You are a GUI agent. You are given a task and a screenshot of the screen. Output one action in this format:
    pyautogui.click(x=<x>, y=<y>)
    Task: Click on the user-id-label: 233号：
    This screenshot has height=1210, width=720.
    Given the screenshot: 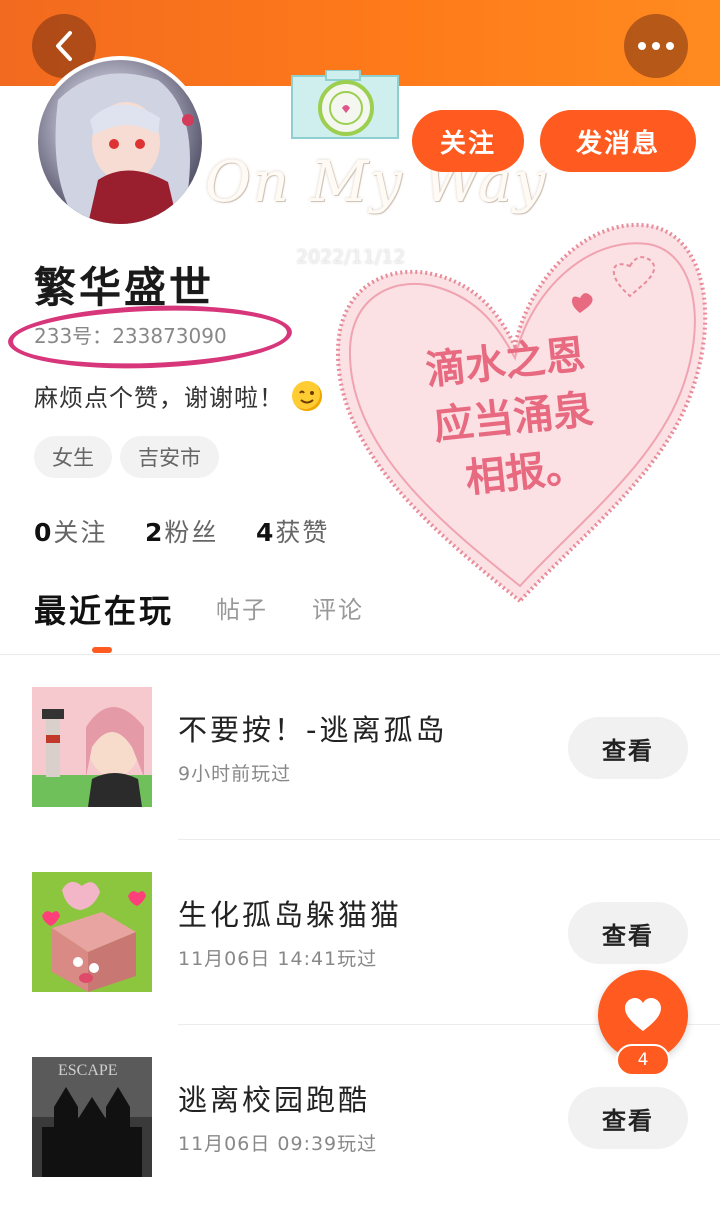 What is the action you would take?
    pyautogui.click(x=73, y=336)
    